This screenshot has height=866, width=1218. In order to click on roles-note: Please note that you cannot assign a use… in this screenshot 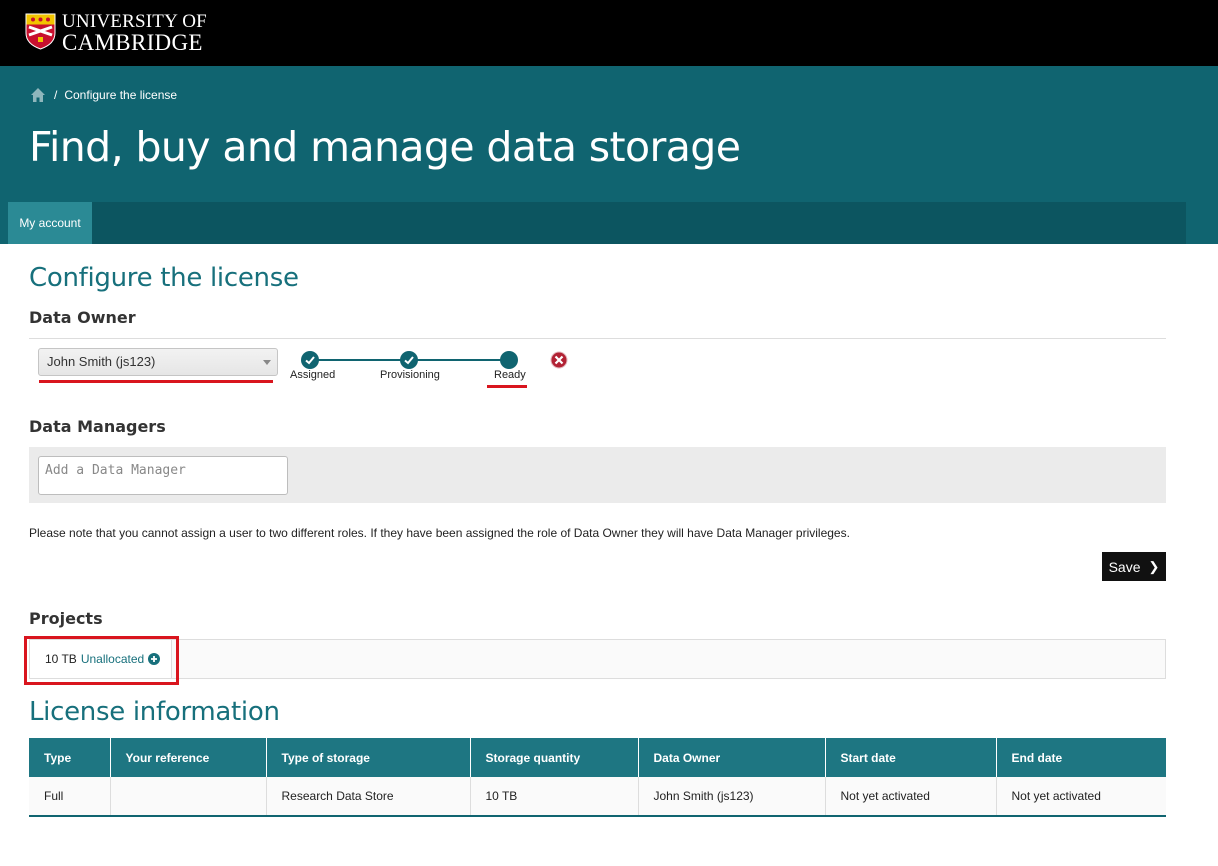, I will do `click(439, 533)`.